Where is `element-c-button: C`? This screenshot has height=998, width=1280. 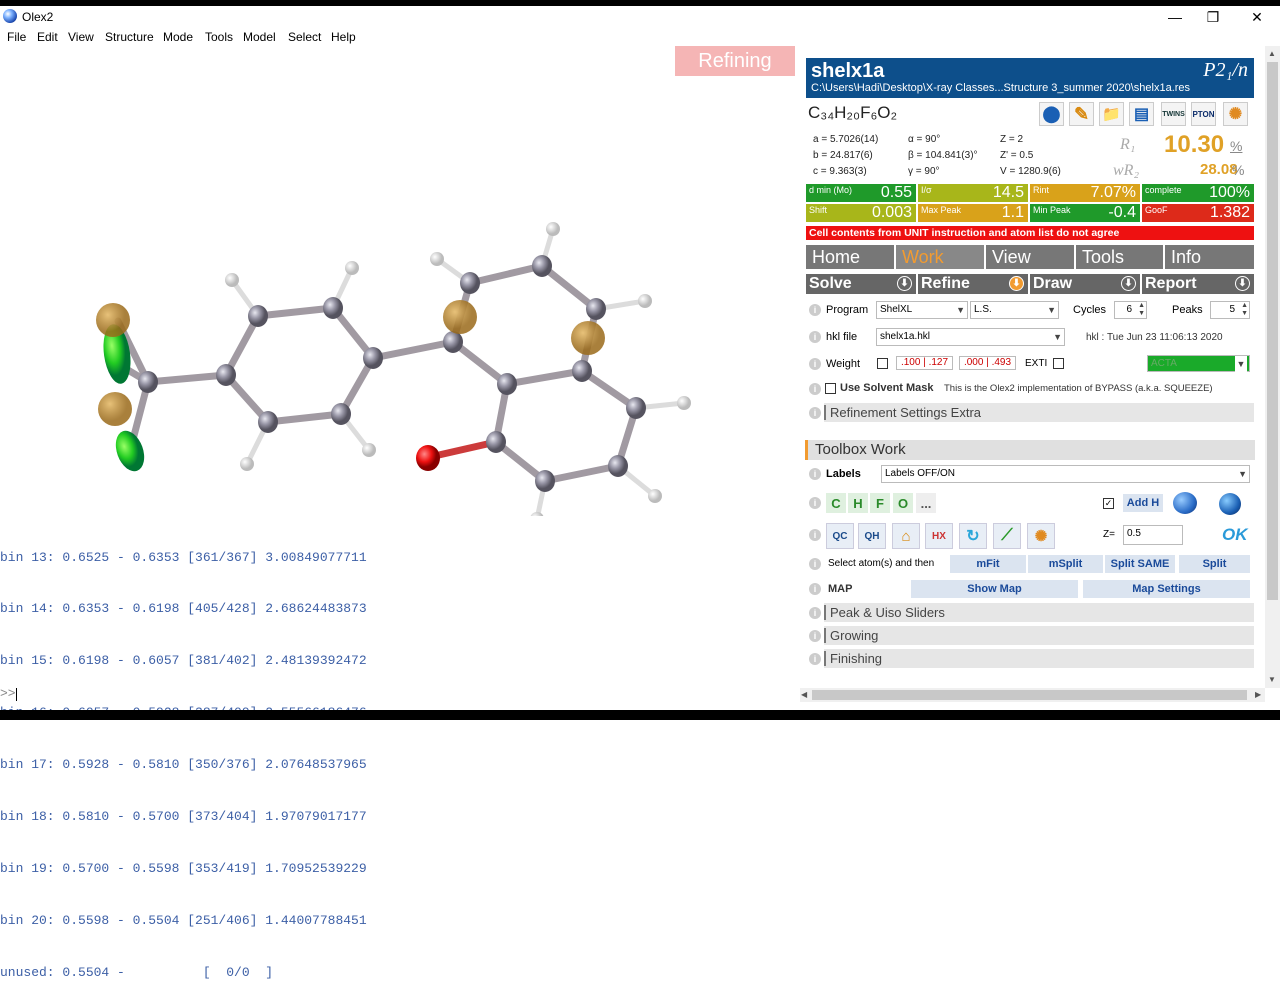 element-c-button: C is located at coordinates (836, 503).